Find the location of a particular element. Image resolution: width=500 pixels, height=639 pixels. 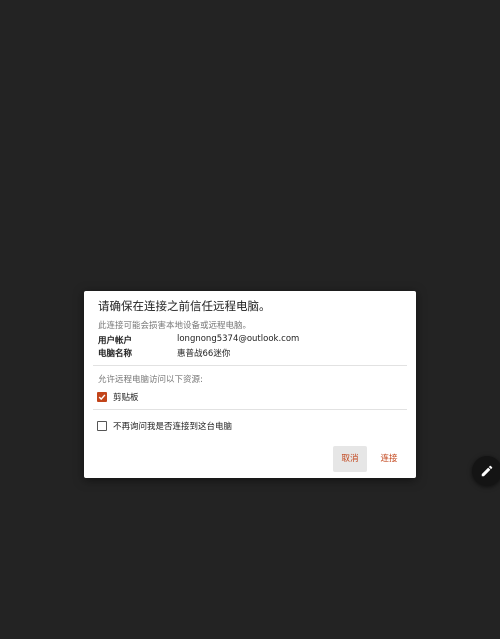

clipboard-checkbox-row: 剪贴板 is located at coordinates (118, 397).